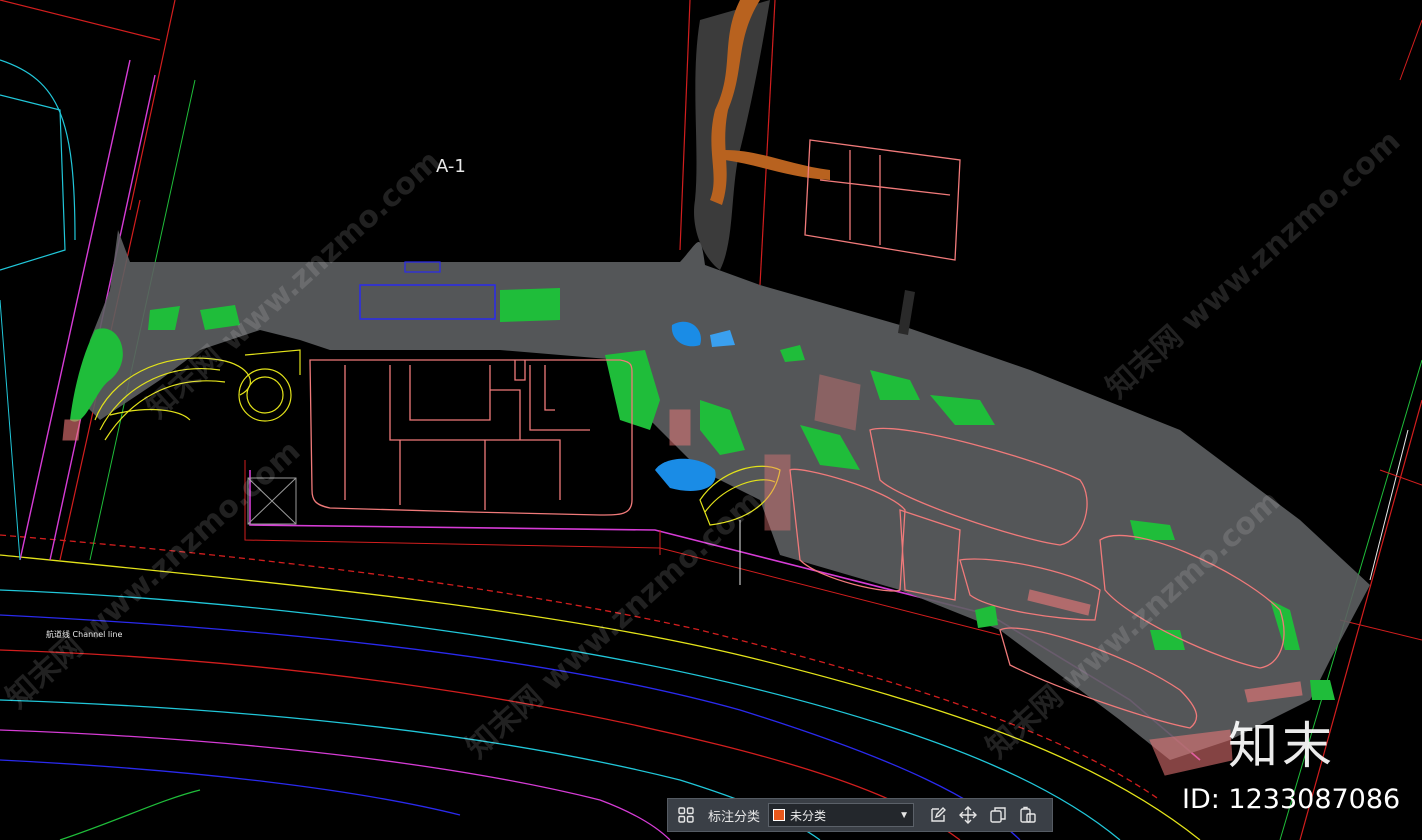 The width and height of the screenshot is (1422, 840). Describe the element at coordinates (1291, 799) in the screenshot. I see `resource-id: ID: 1233087086` at that location.